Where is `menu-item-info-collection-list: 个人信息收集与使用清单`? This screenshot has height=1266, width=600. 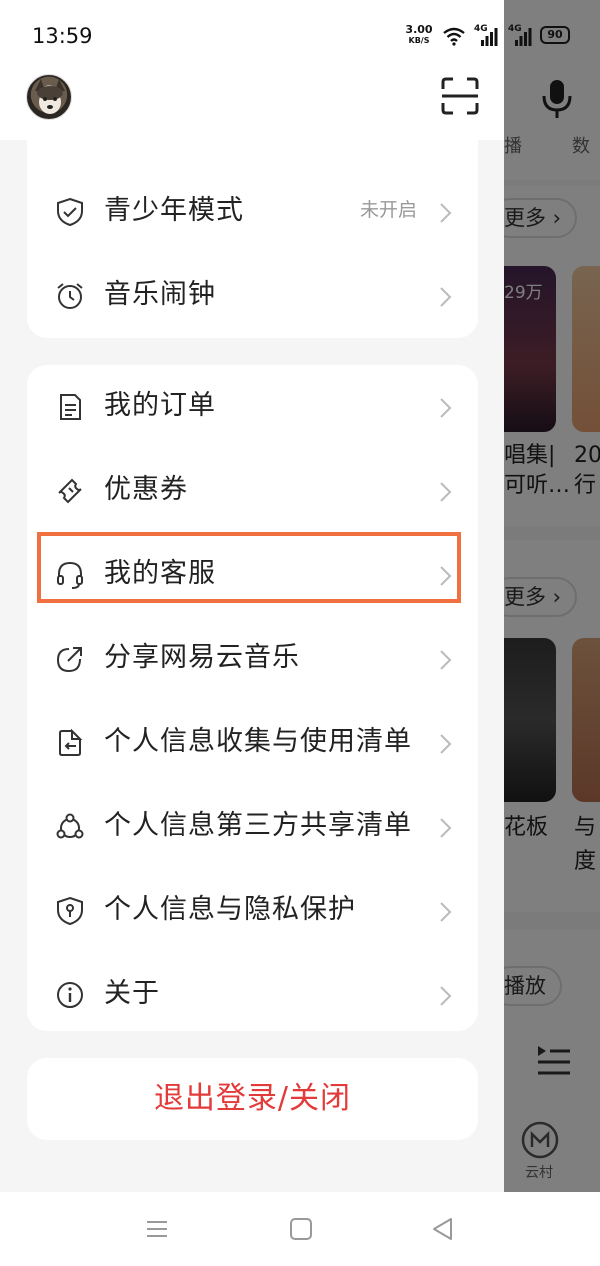
menu-item-info-collection-list: 个人信息收集与使用清单 is located at coordinates (252, 743).